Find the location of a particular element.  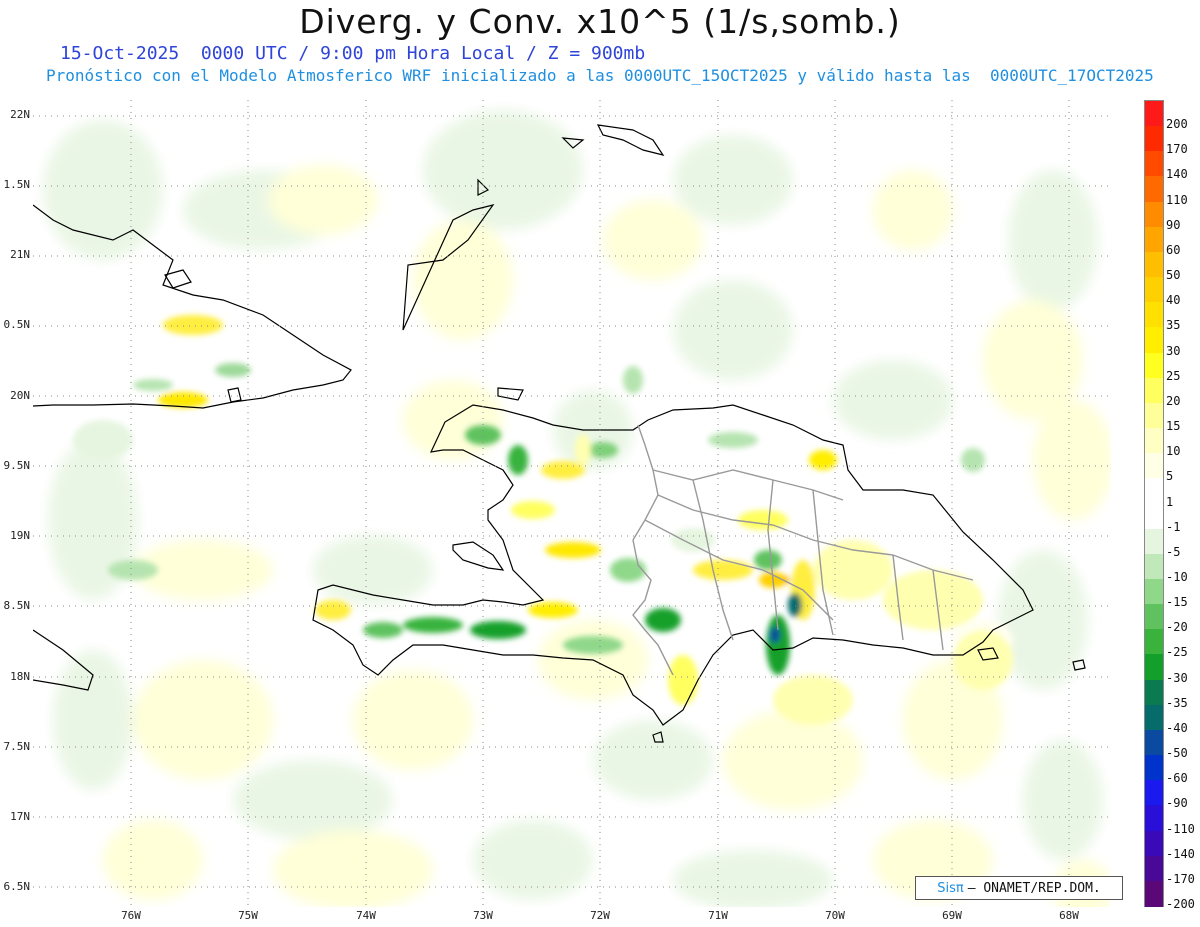

colorbar-label: 50 is located at coordinates (1173, 275).